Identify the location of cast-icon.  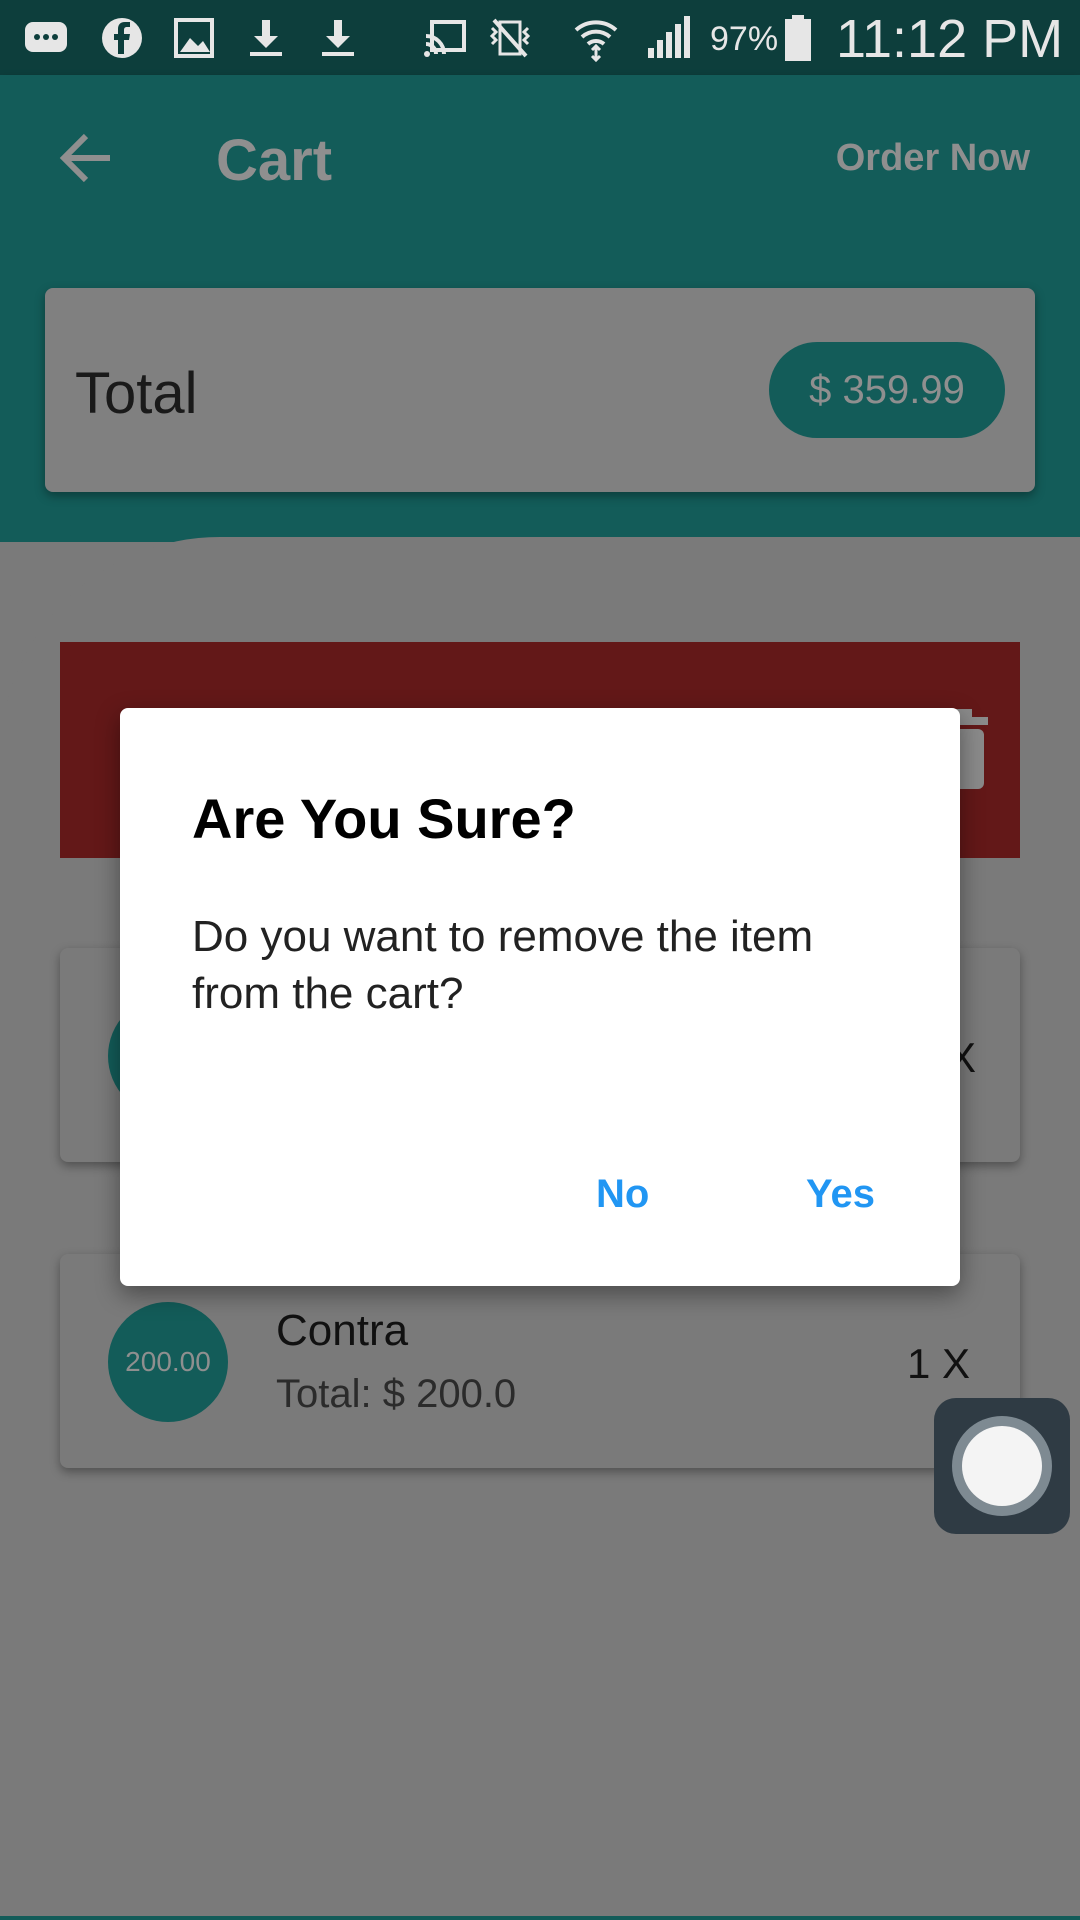
(445, 38).